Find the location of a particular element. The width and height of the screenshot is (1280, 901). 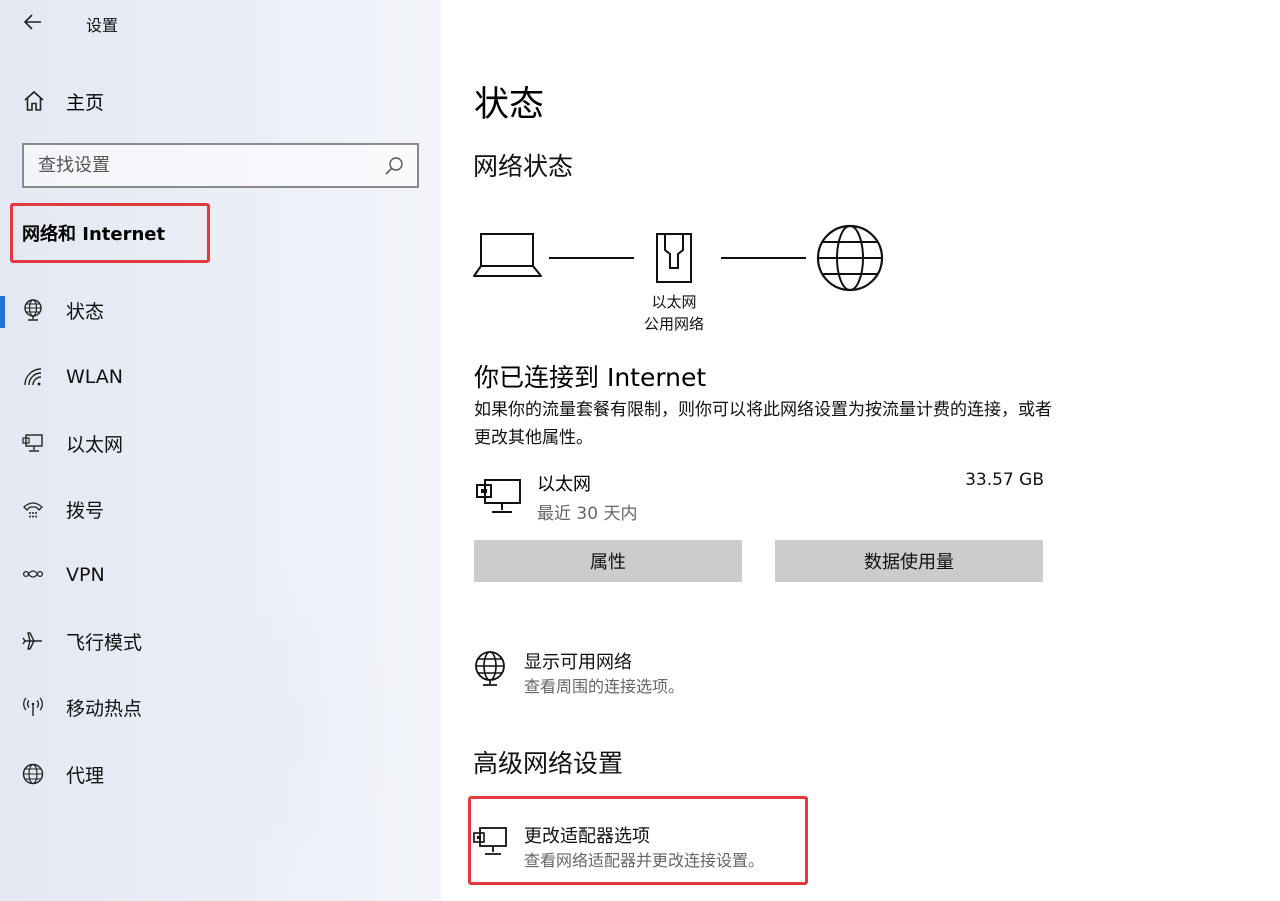

globe-network-icon is located at coordinates (33, 310).